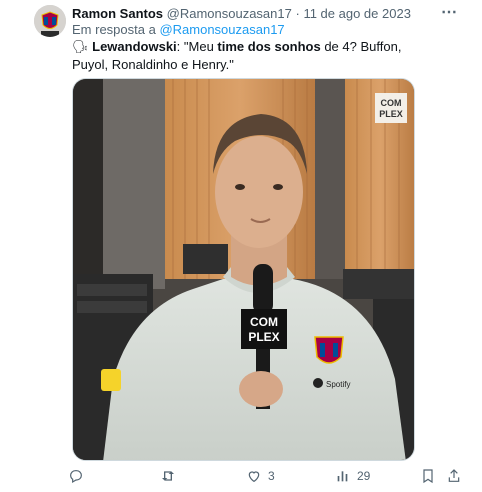 The image size is (482, 492). Describe the element at coordinates (168, 476) in the screenshot. I see `retweet-icon` at that location.